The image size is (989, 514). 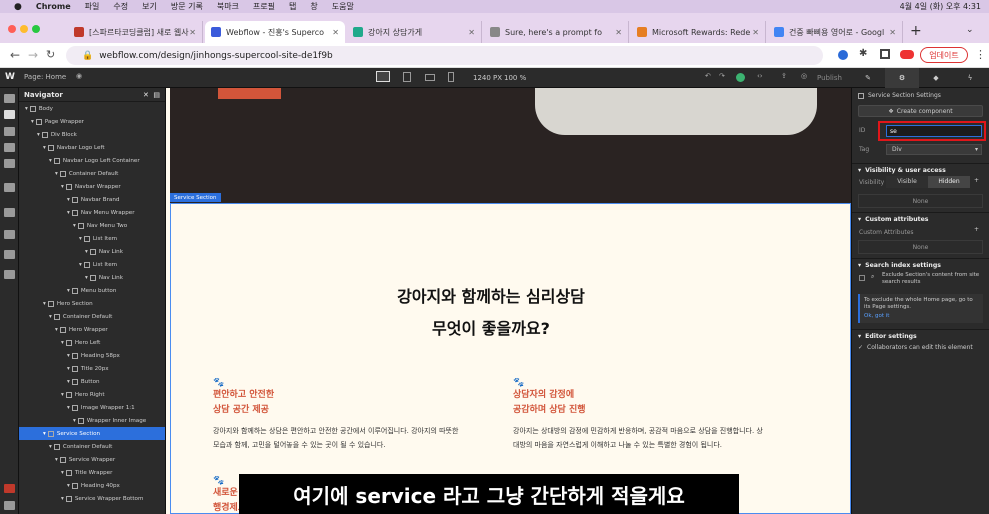 I want to click on visibility-section-header: ▾ Visibility & user access, so click(x=920, y=169).